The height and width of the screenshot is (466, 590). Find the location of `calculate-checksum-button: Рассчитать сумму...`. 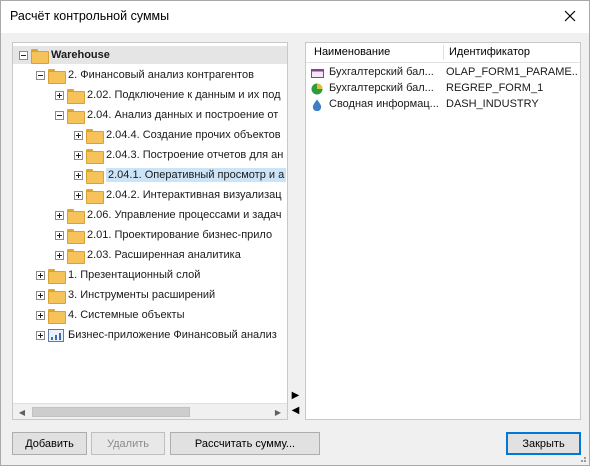

calculate-checksum-button: Рассчитать сумму... is located at coordinates (245, 443).